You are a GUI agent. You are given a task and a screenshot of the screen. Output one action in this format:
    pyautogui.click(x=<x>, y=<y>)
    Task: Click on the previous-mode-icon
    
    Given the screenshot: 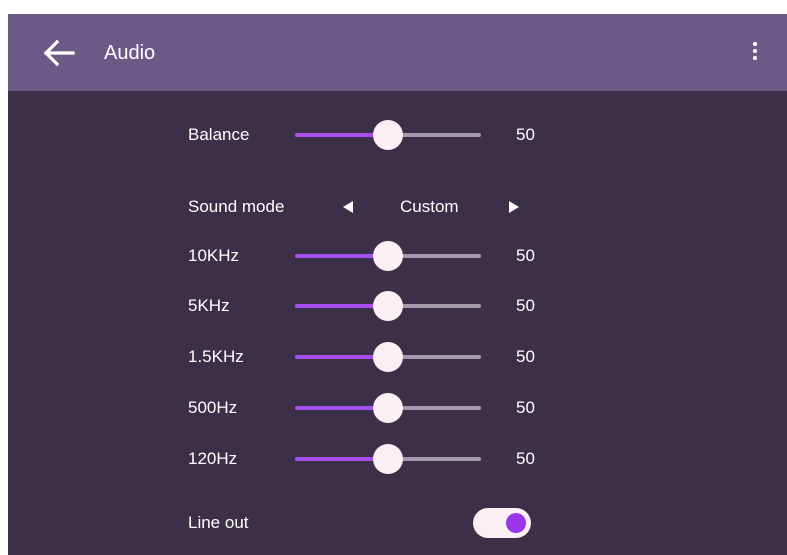 What is the action you would take?
    pyautogui.click(x=348, y=207)
    